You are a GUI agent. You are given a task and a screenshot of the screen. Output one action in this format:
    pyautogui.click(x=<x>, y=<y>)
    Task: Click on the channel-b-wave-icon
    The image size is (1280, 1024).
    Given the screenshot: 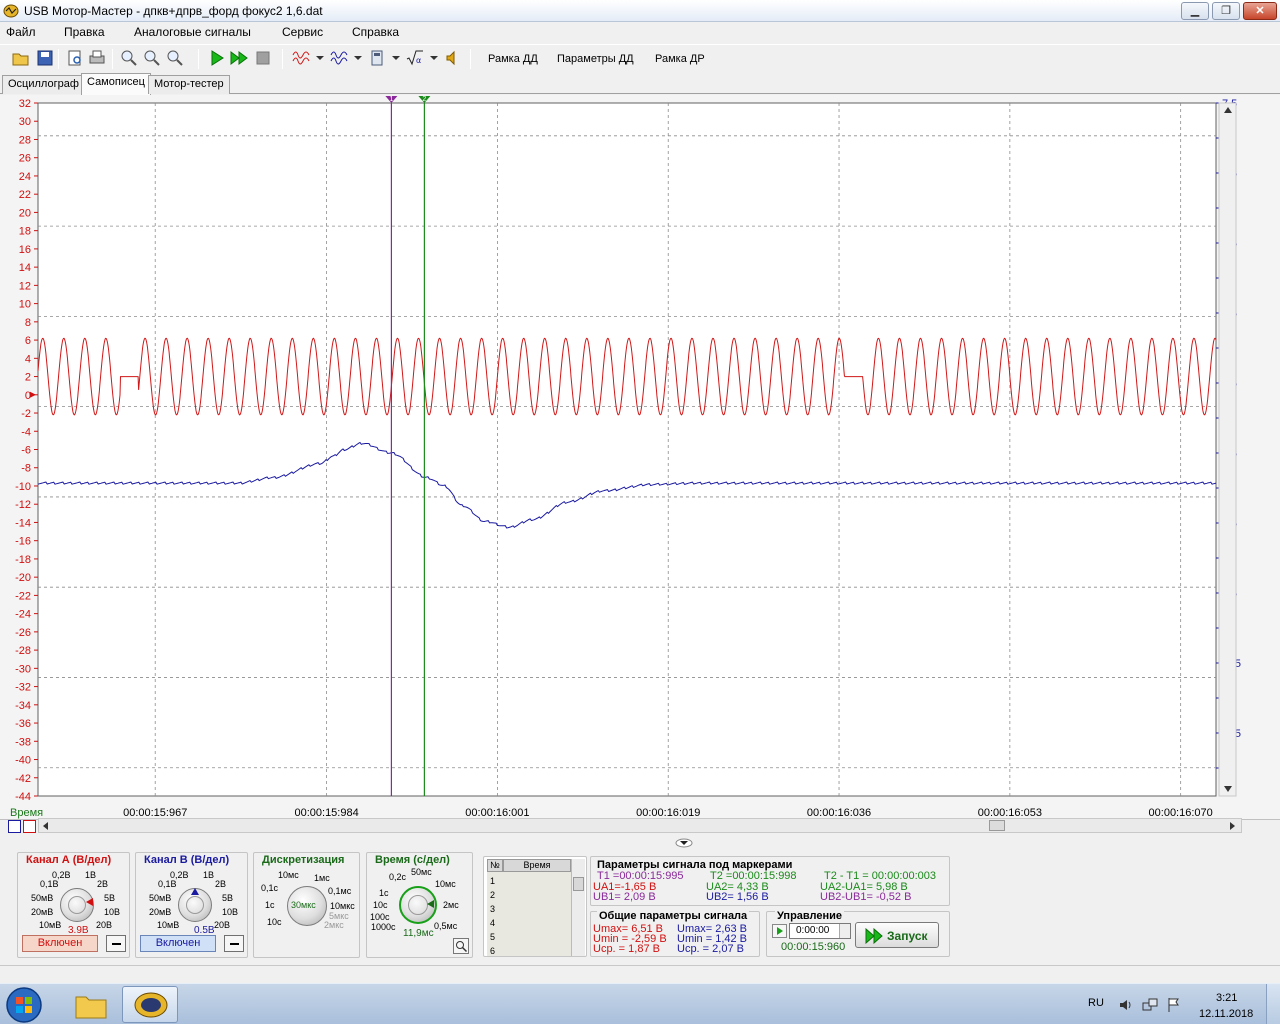 What is the action you would take?
    pyautogui.click(x=339, y=58)
    